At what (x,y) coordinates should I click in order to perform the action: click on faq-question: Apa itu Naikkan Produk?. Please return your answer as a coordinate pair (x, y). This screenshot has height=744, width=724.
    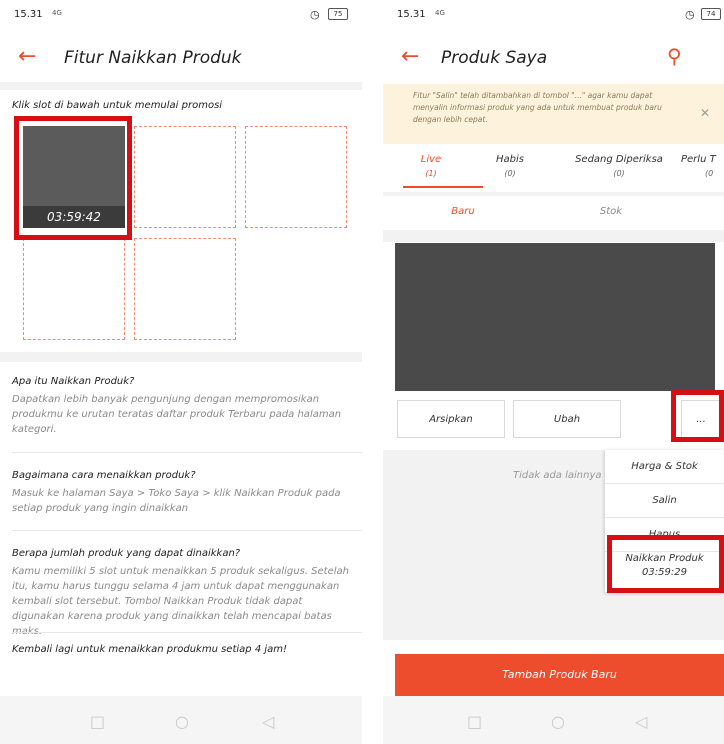
    Looking at the image, I should click on (73, 381).